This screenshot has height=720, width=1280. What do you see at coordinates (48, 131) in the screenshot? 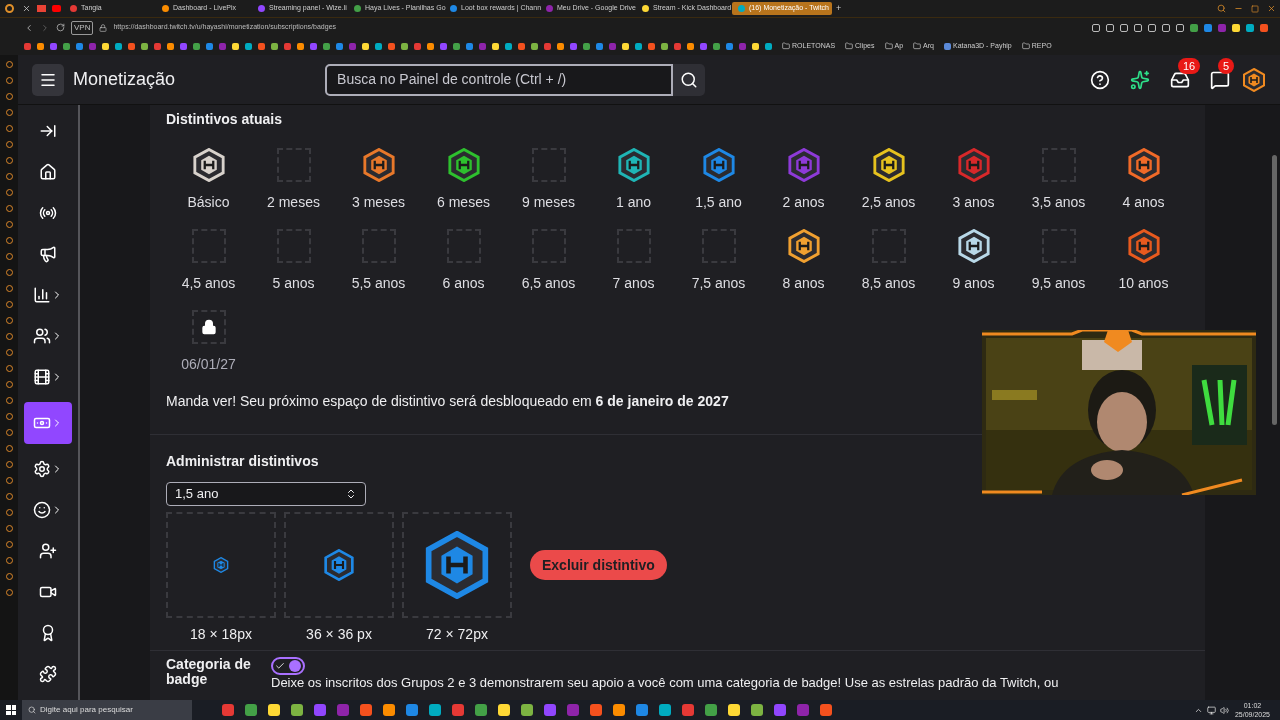
I see `arrow-to-line-icon` at bounding box center [48, 131].